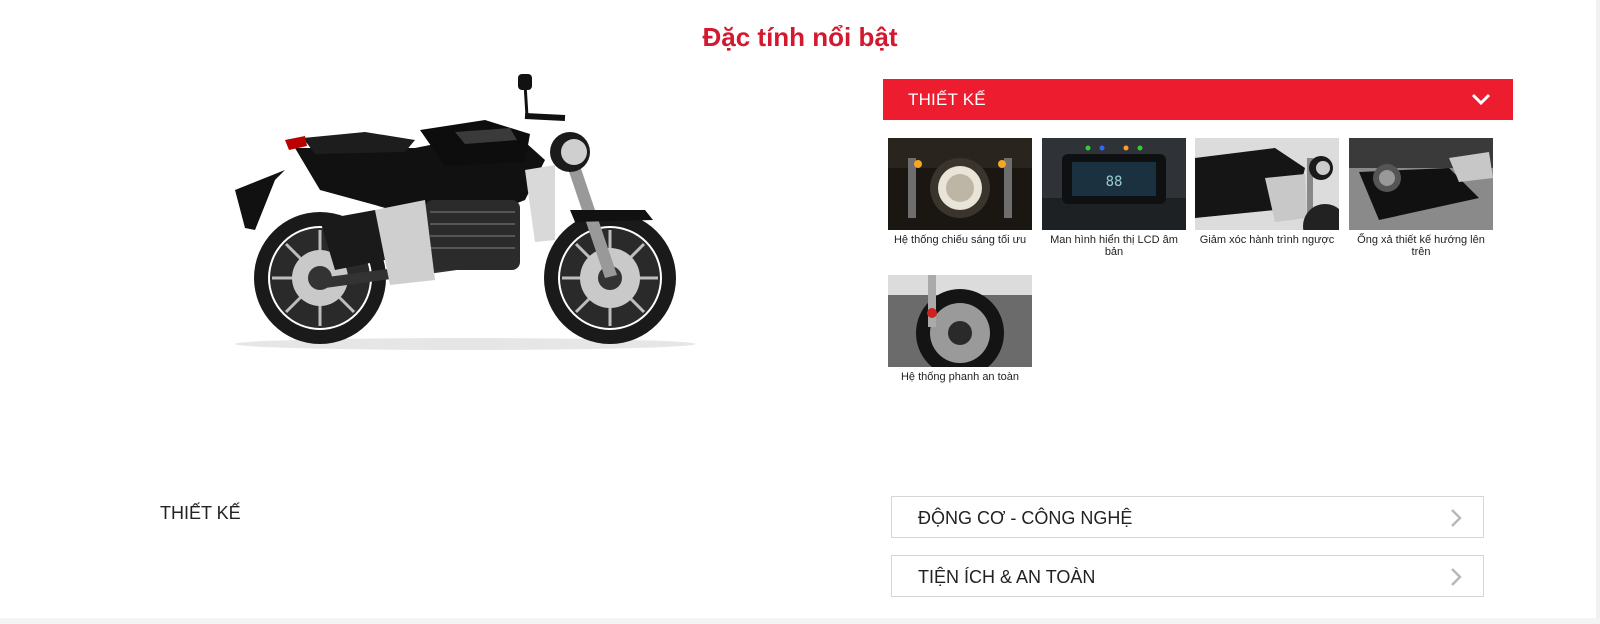 The height and width of the screenshot is (624, 1600). What do you see at coordinates (800, 37) in the screenshot?
I see `page-title: Đặc tính nổi bật` at bounding box center [800, 37].